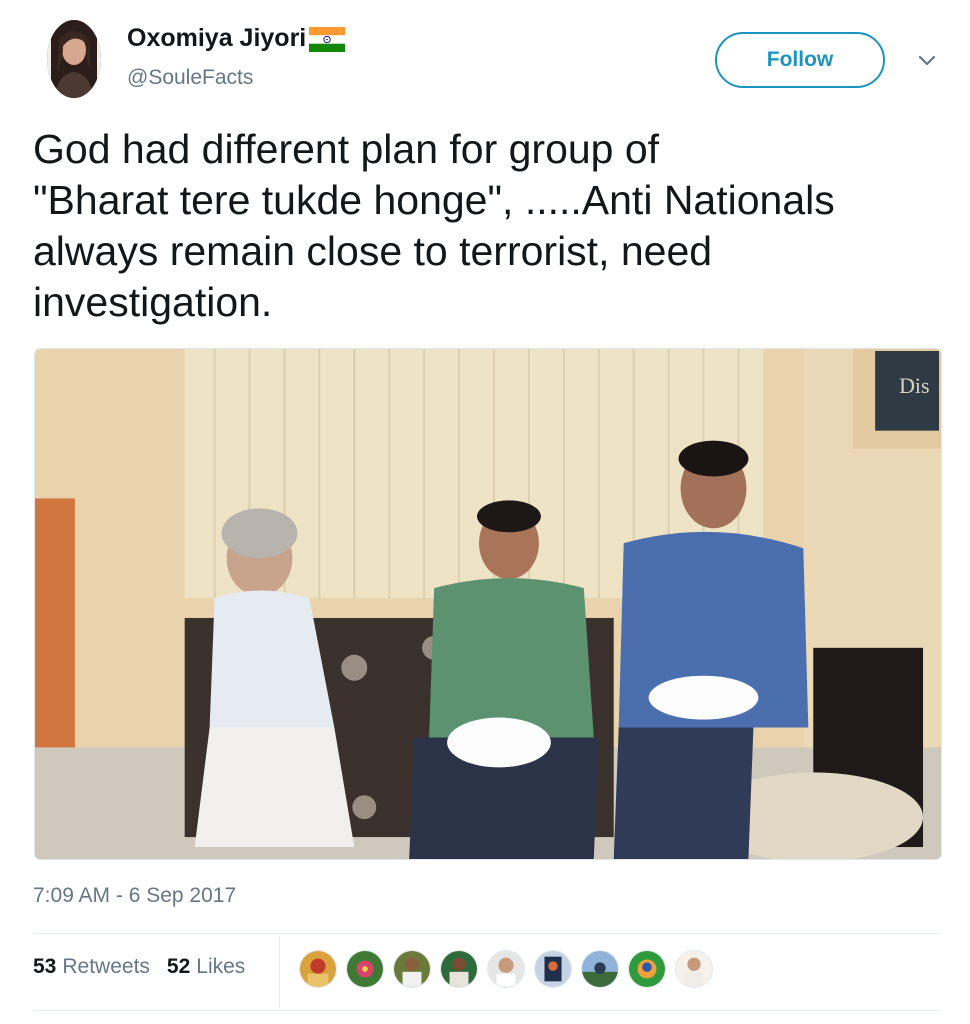 This screenshot has width=970, height=1024. I want to click on follow-button: Follow, so click(800, 60).